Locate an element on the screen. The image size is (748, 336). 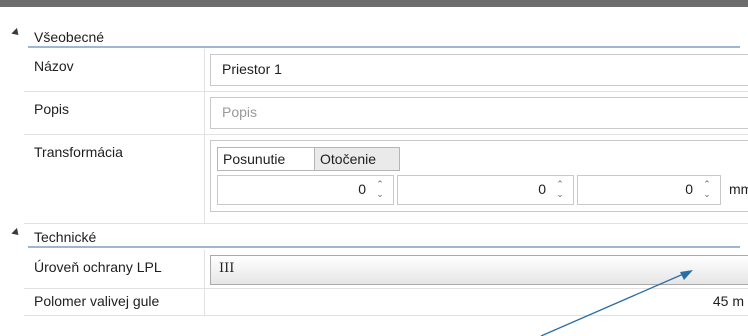
offset-y-value: 0 is located at coordinates (542, 189).